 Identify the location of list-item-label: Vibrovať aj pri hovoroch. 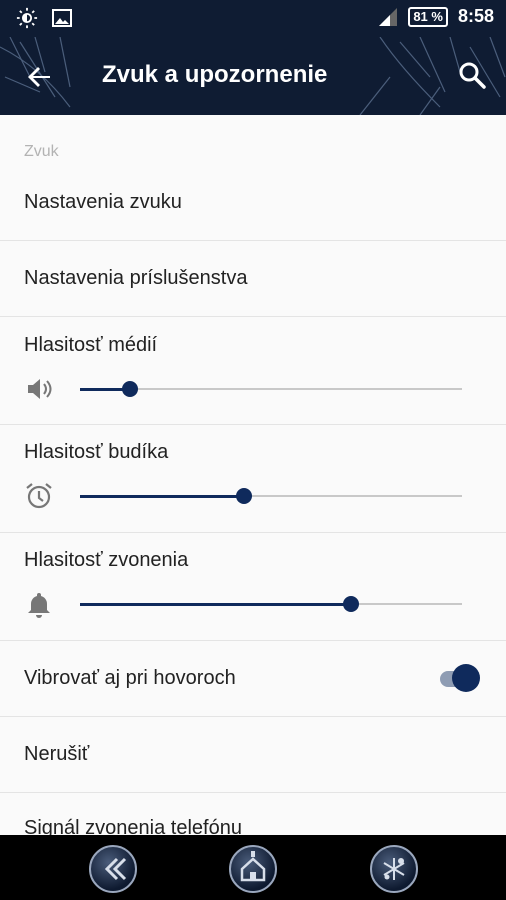
(130, 678).